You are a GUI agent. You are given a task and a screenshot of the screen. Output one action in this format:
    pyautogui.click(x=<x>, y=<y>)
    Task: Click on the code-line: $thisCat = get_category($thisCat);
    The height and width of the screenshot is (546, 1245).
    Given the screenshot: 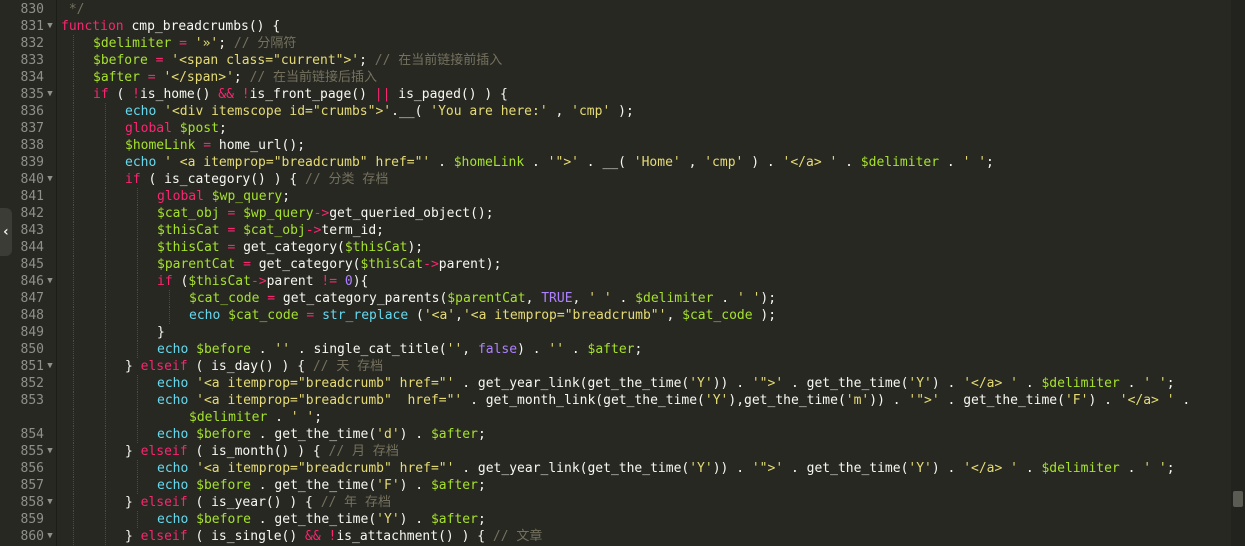 What is the action you would take?
    pyautogui.click(x=644, y=247)
    